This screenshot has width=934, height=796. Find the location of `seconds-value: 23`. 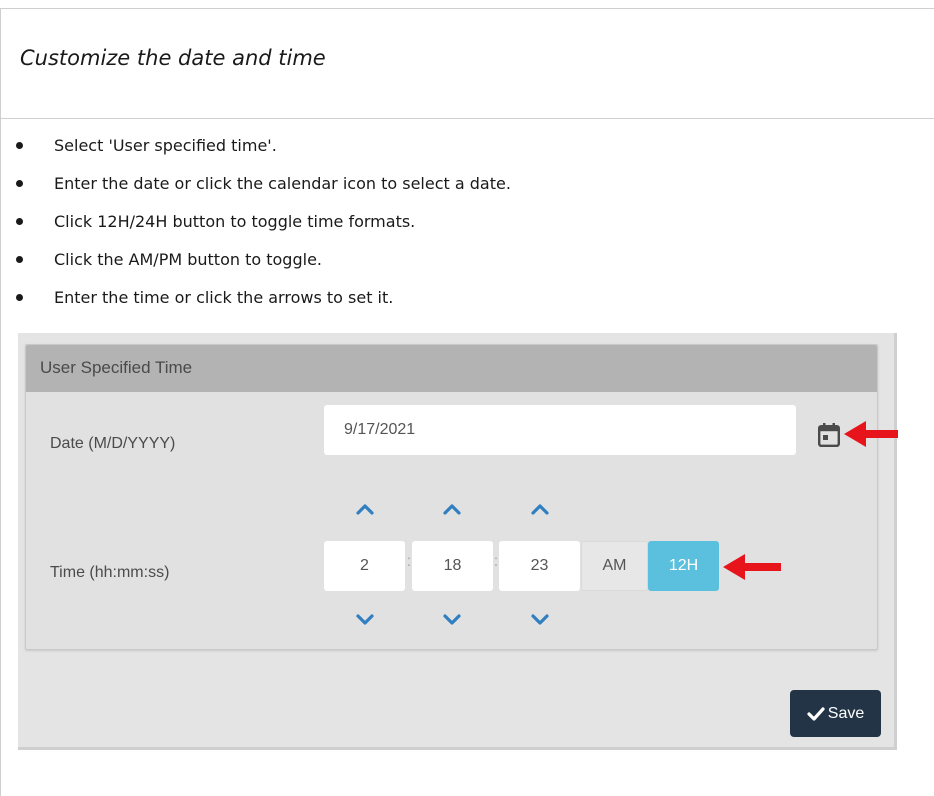

seconds-value: 23 is located at coordinates (539, 565).